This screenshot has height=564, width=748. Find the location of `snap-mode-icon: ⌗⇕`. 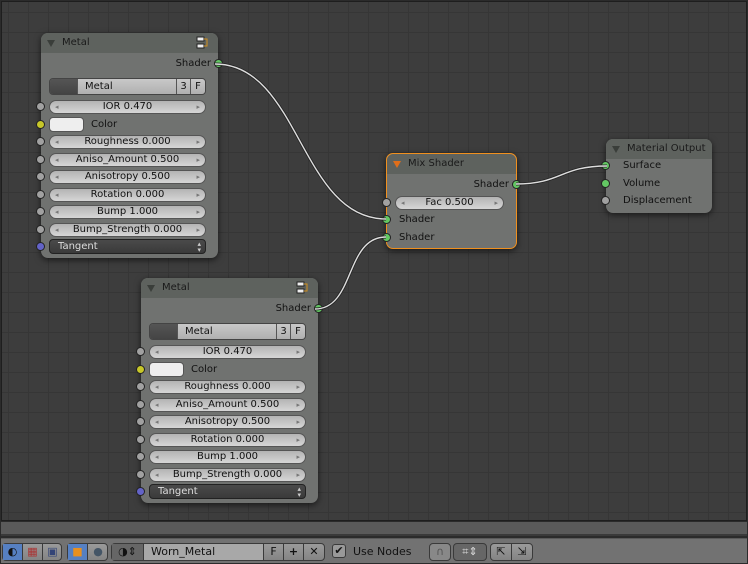

snap-mode-icon: ⌗⇕ is located at coordinates (470, 552).